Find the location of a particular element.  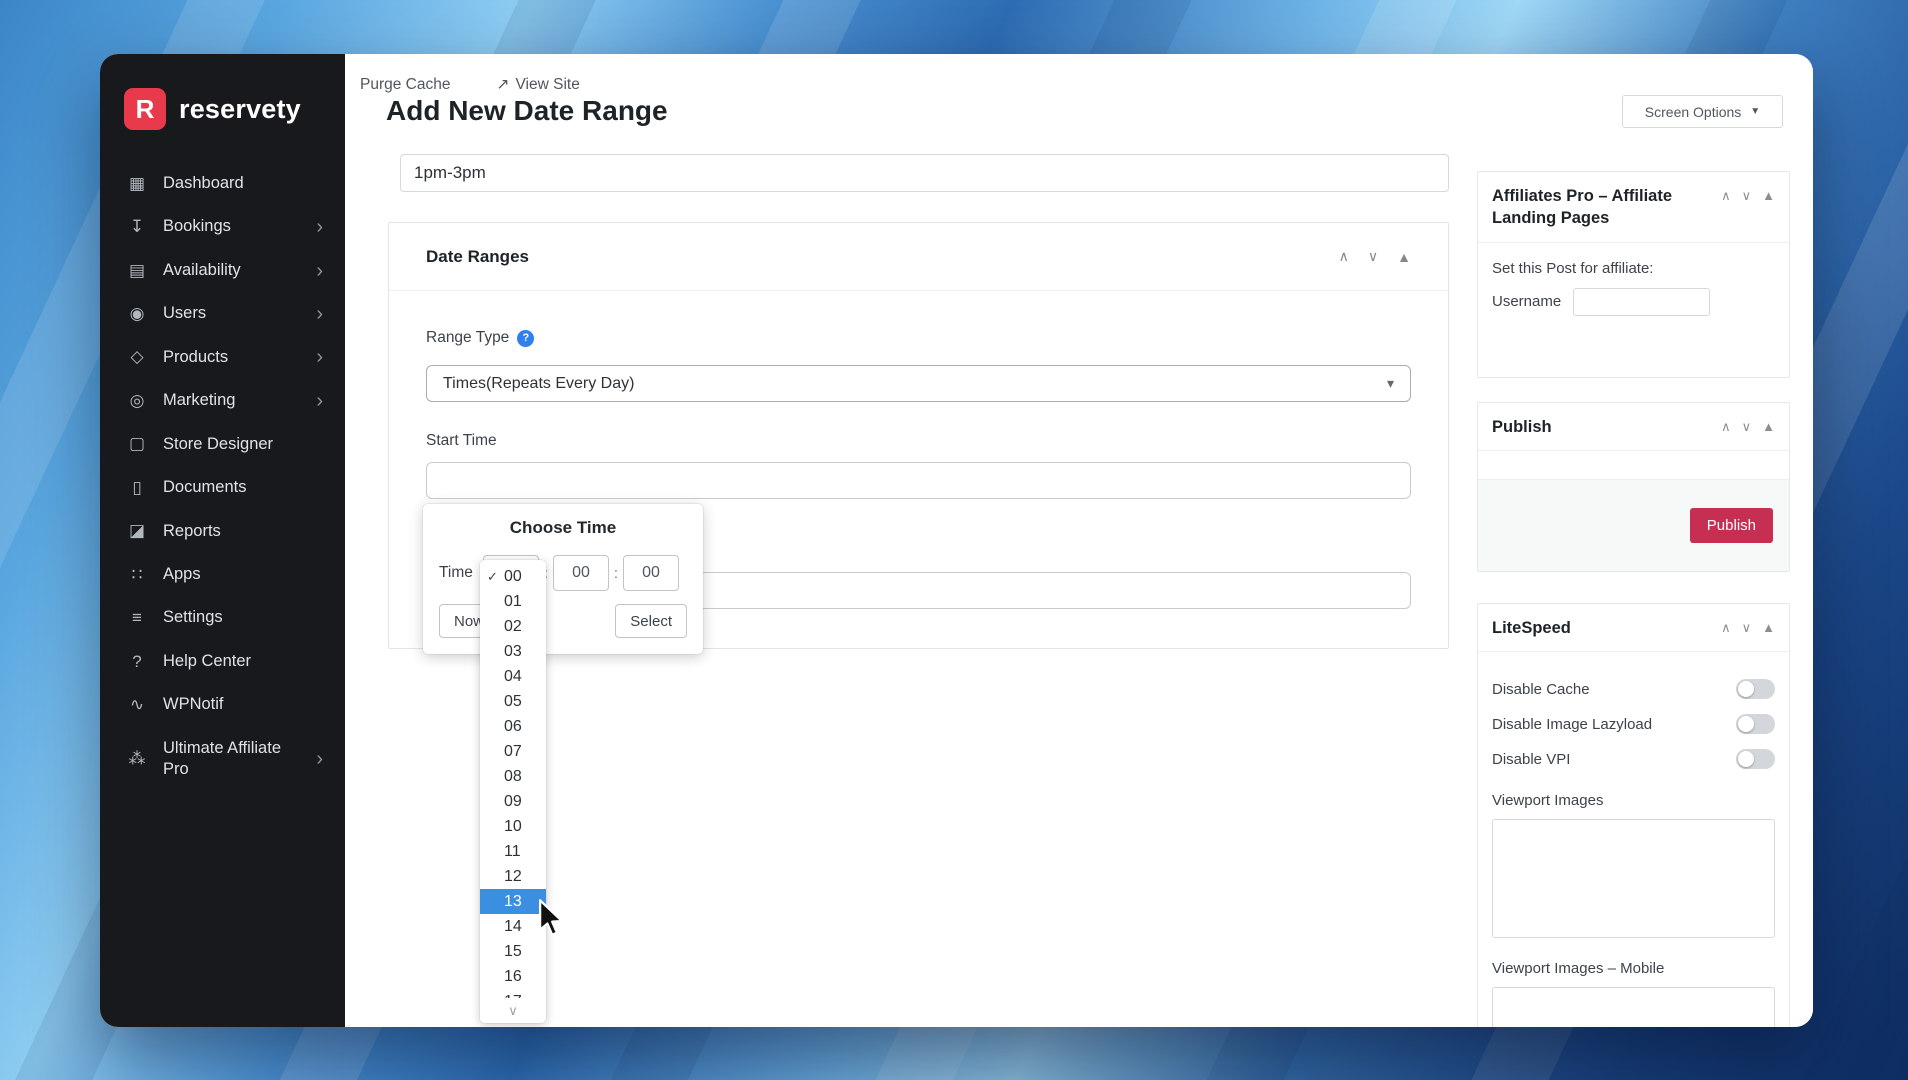

hour-option-label: 01 is located at coordinates (513, 601).